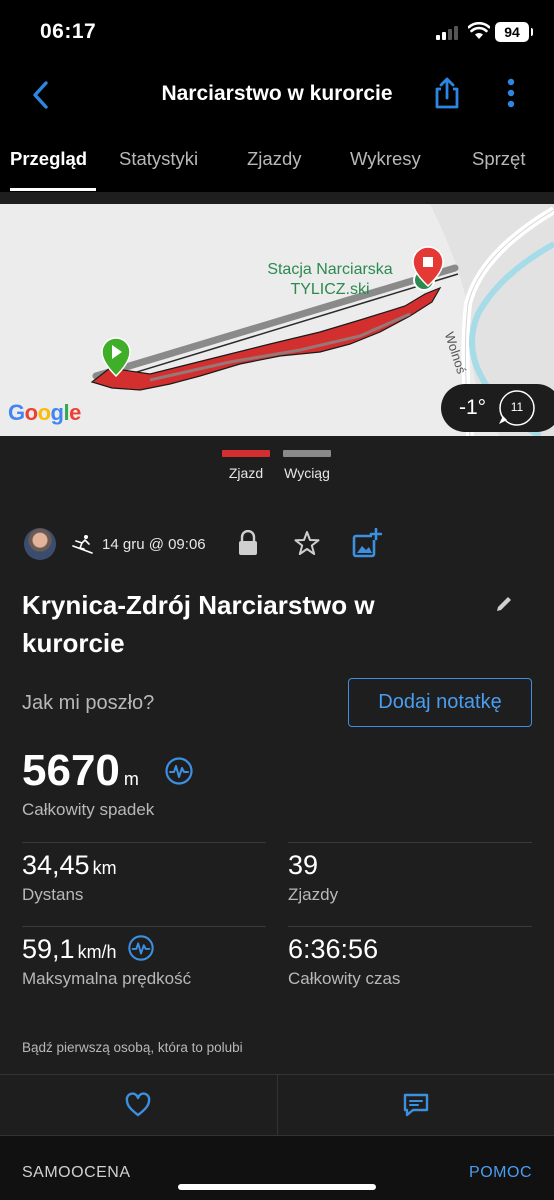 This screenshot has height=1200, width=554. Describe the element at coordinates (367, 543) in the screenshot. I see `add-photo-icon` at that location.